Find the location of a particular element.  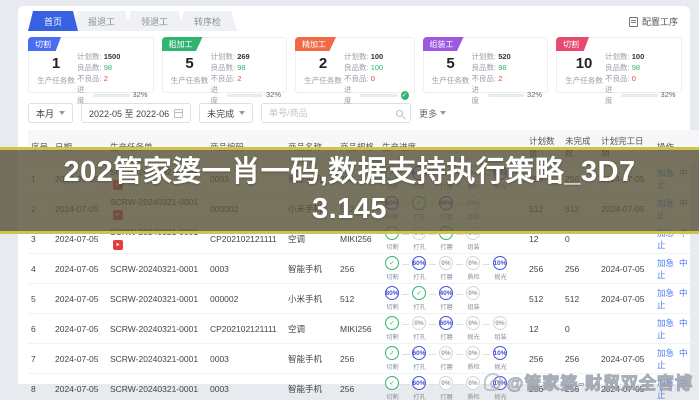

good-value: 98 is located at coordinates (241, 67).